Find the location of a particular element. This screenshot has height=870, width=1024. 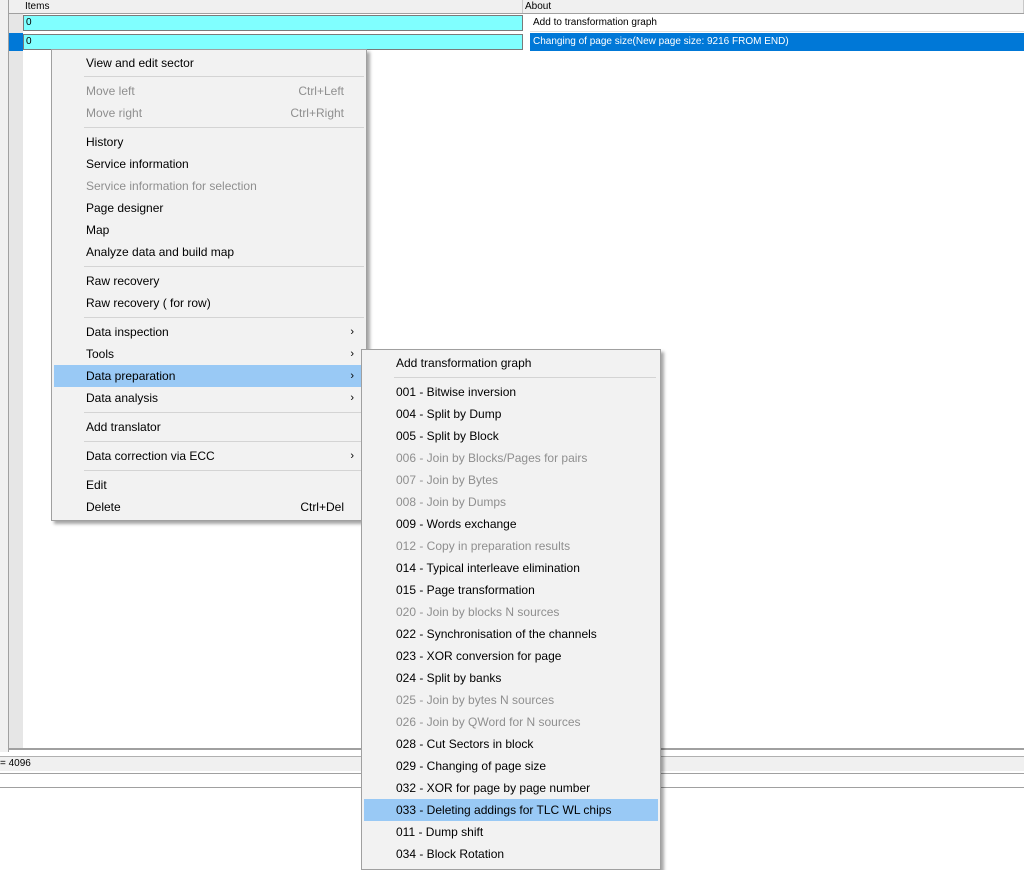

submenu-item: 028 - Cut Sectors in block is located at coordinates (511, 744).